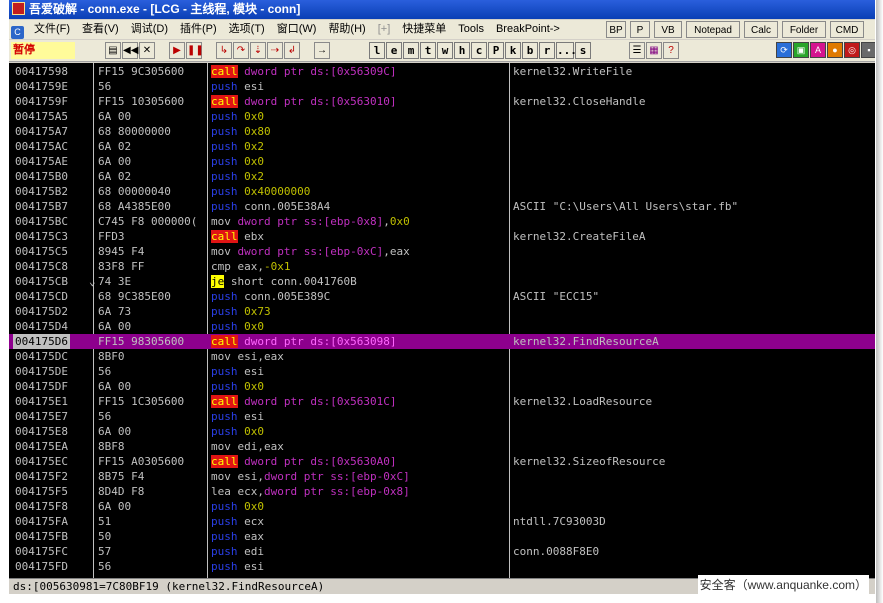 This screenshot has height=603, width=883. I want to click on menu-item: 文件(F), so click(52, 29).